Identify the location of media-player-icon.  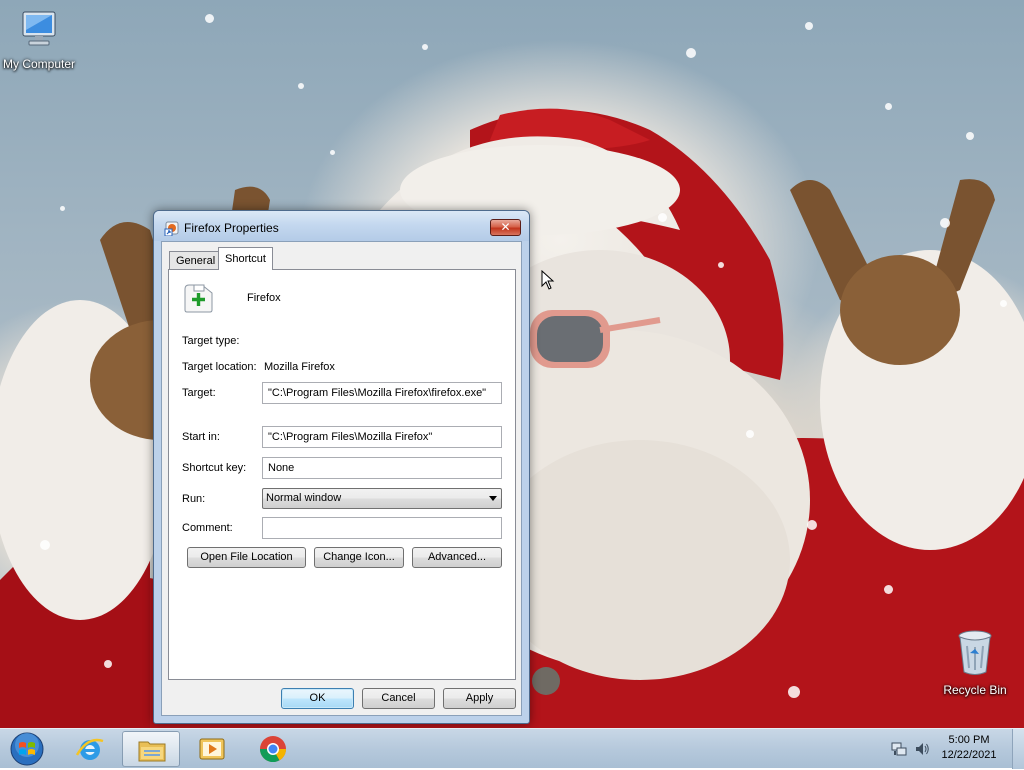
(212, 749).